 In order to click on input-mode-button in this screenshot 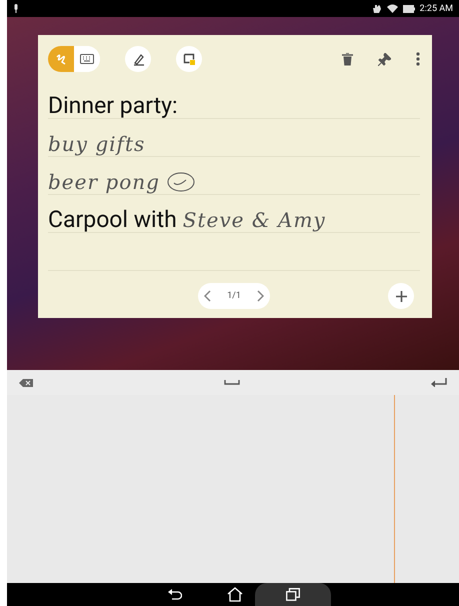, I will do `click(61, 59)`.